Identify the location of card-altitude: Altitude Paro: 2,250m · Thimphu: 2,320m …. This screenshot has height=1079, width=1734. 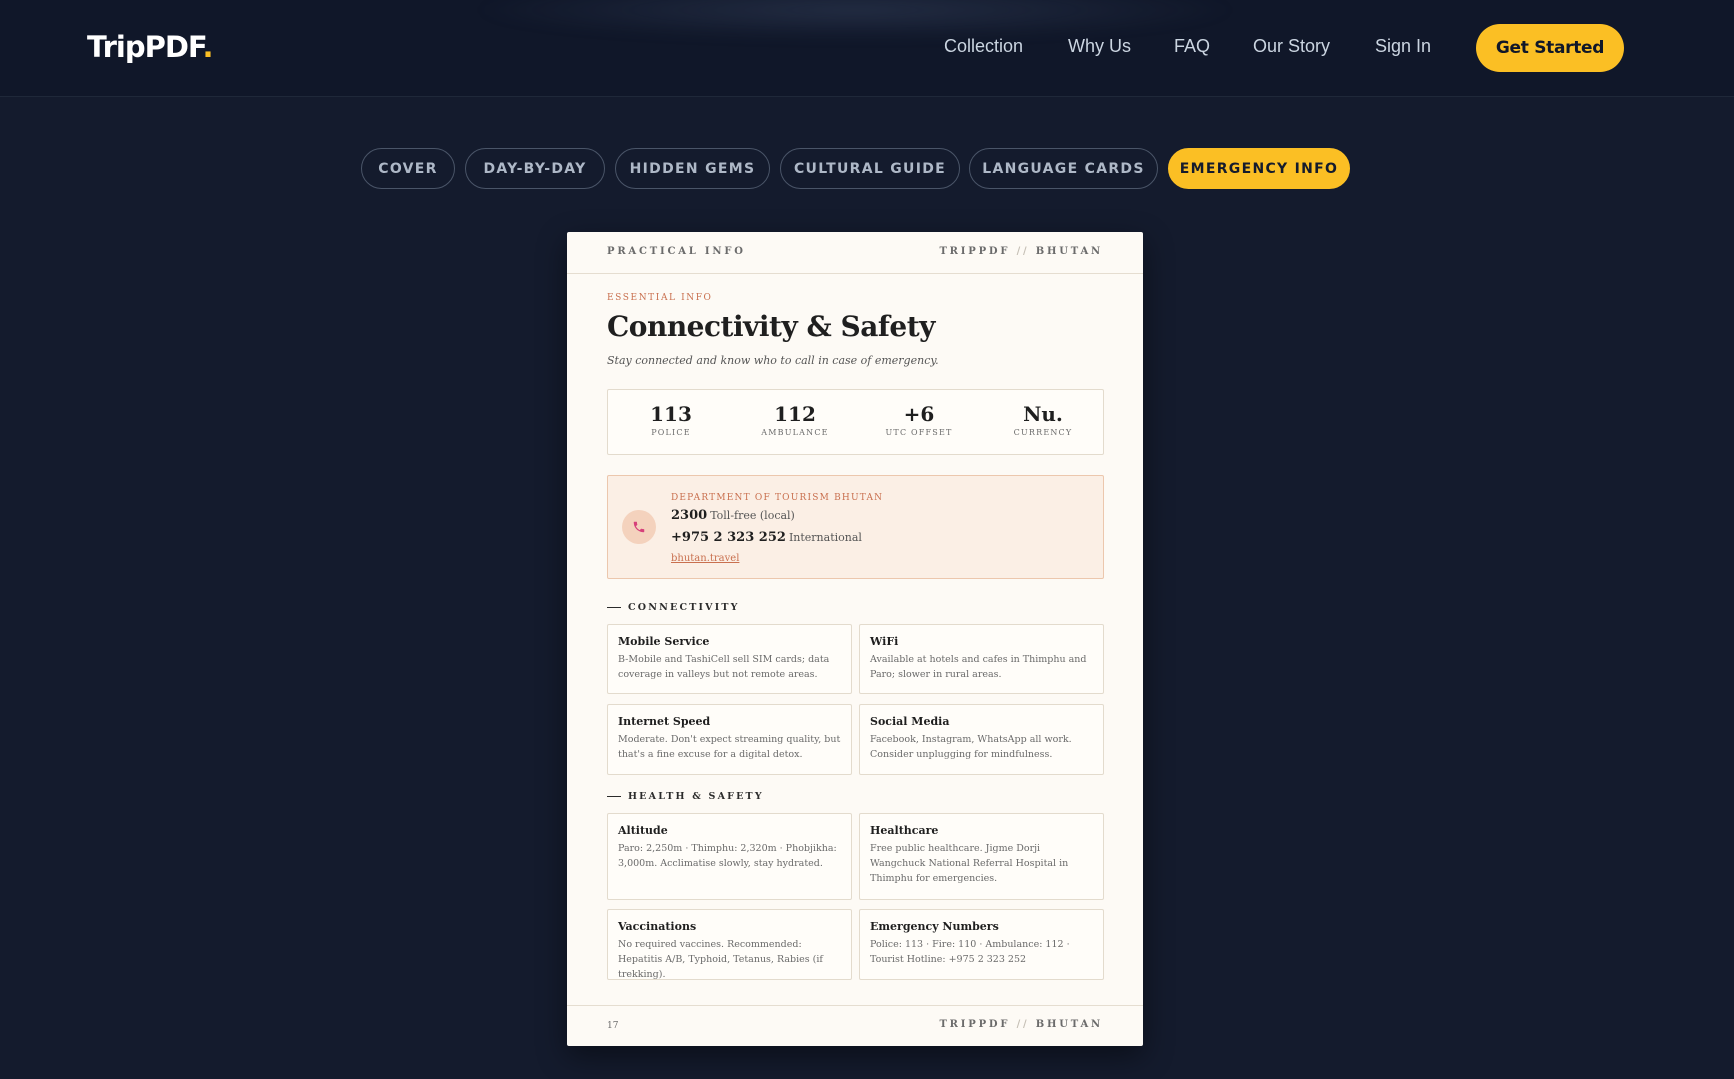
(729, 856).